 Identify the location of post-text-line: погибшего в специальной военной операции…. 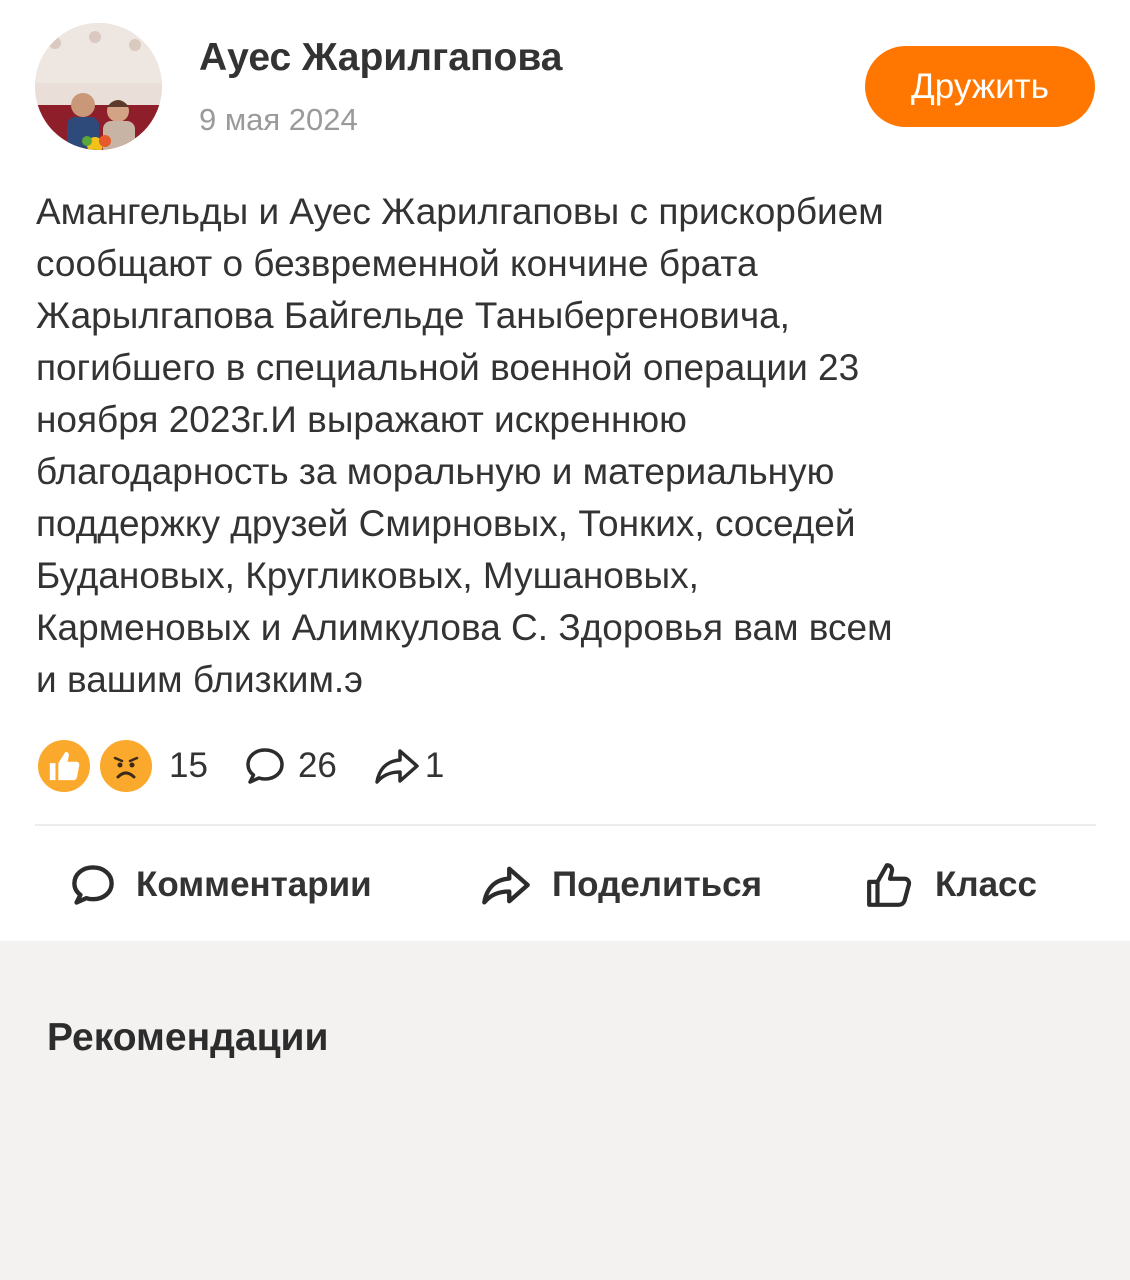
(448, 367).